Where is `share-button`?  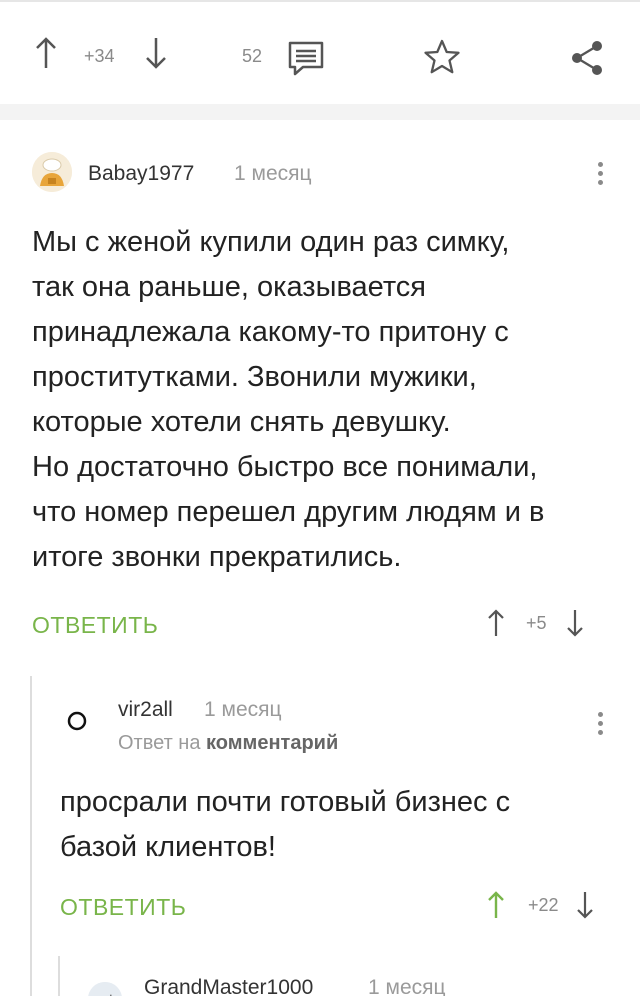
share-button is located at coordinates (587, 58).